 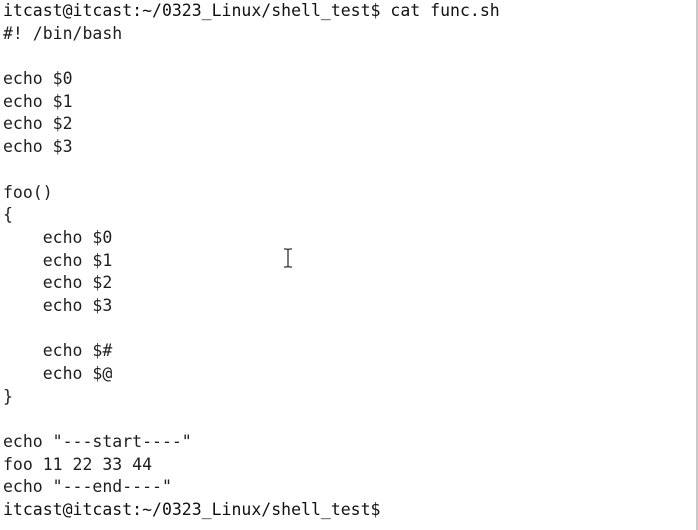 What do you see at coordinates (8, 396) in the screenshot?
I see `terminal-line-close-brace: }` at bounding box center [8, 396].